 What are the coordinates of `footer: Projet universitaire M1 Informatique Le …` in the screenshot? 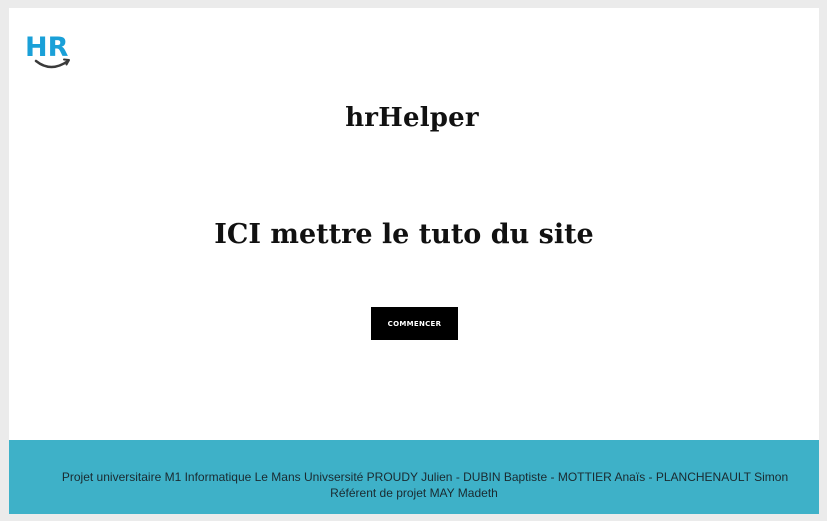 It's located at (414, 477).